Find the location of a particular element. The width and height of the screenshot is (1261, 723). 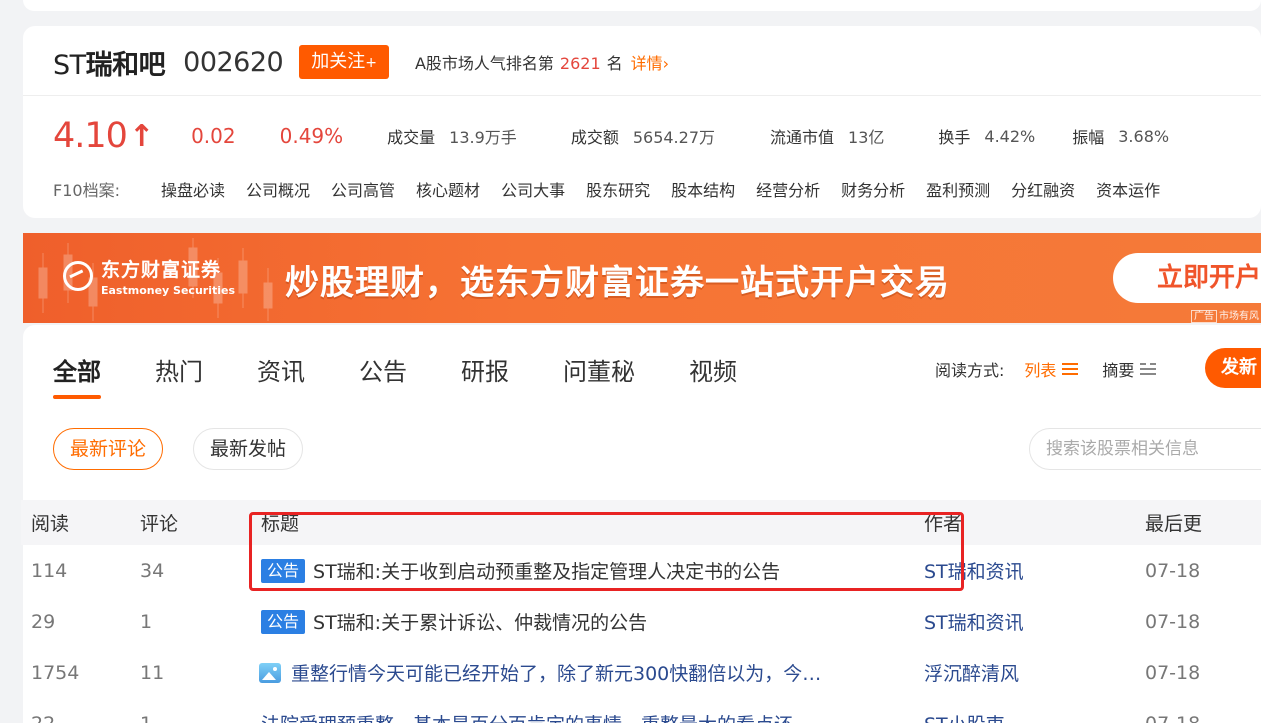

stat-turnover-rate-value: 4.42% is located at coordinates (1010, 136).